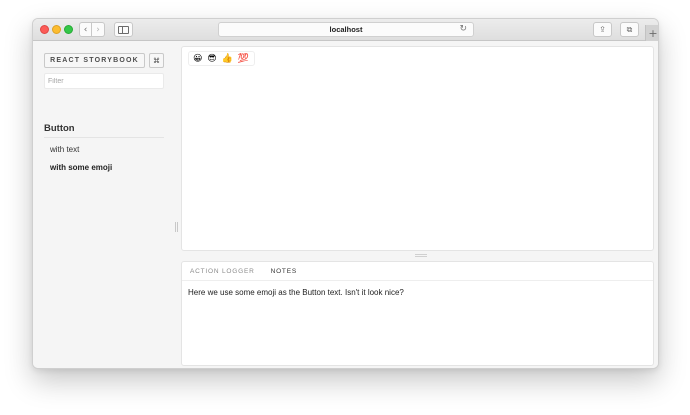 The height and width of the screenshot is (415, 690). What do you see at coordinates (104, 137) in the screenshot?
I see `divider` at bounding box center [104, 137].